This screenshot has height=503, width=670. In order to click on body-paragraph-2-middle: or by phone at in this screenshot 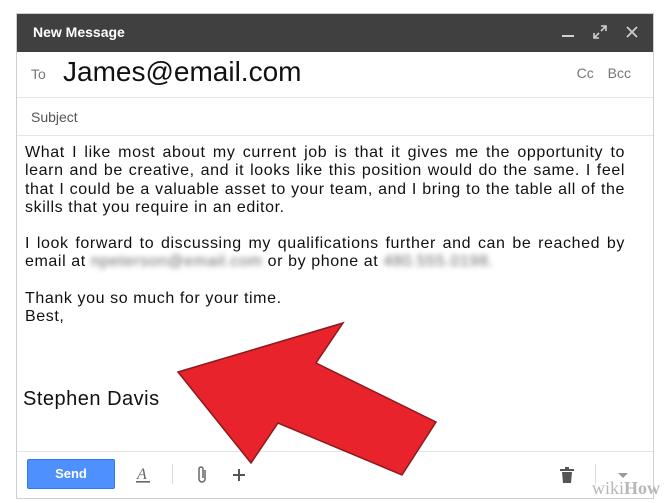, I will do `click(323, 262)`.